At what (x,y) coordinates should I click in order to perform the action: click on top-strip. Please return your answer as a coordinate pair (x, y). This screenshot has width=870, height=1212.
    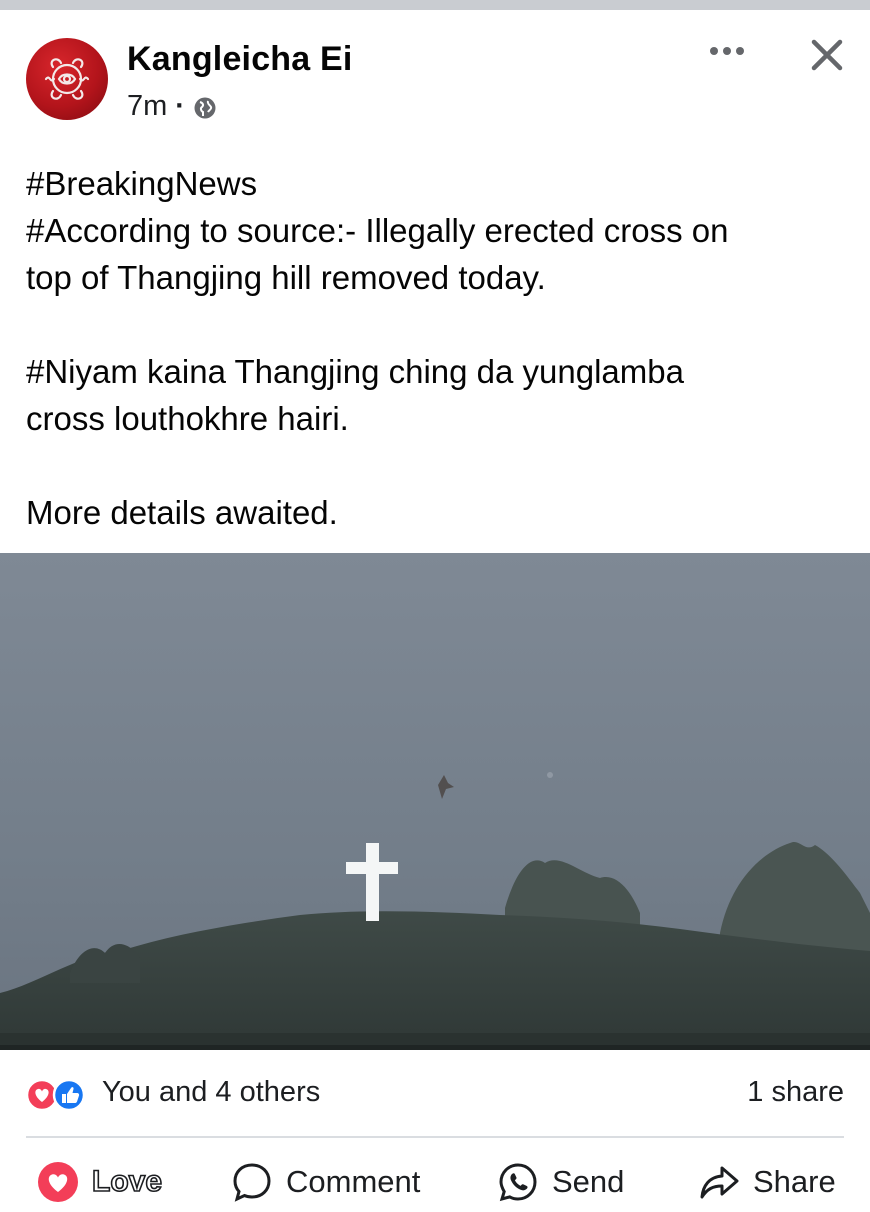
    Looking at the image, I should click on (435, 5).